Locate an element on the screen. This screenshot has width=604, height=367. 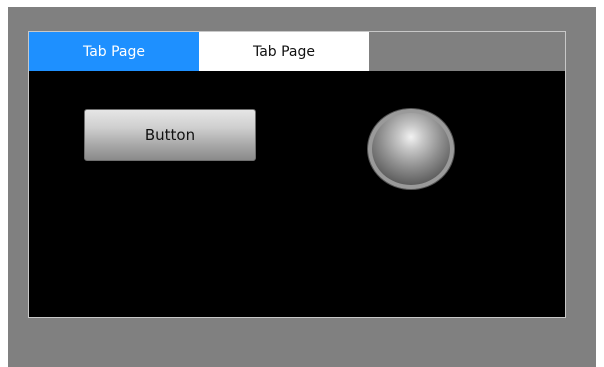
action-button-label: Button is located at coordinates (170, 135).